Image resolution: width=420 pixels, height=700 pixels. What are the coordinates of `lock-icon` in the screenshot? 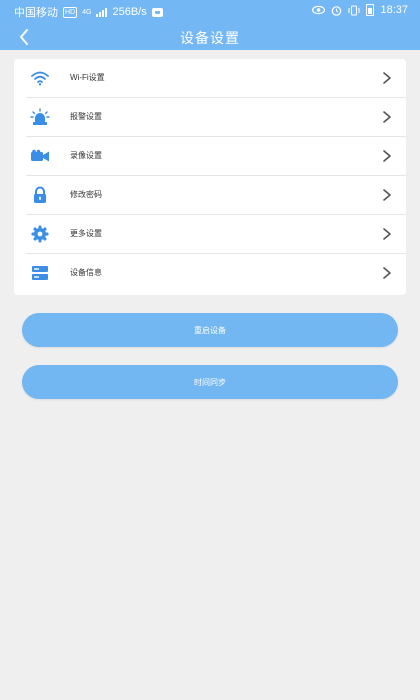 It's located at (40, 195).